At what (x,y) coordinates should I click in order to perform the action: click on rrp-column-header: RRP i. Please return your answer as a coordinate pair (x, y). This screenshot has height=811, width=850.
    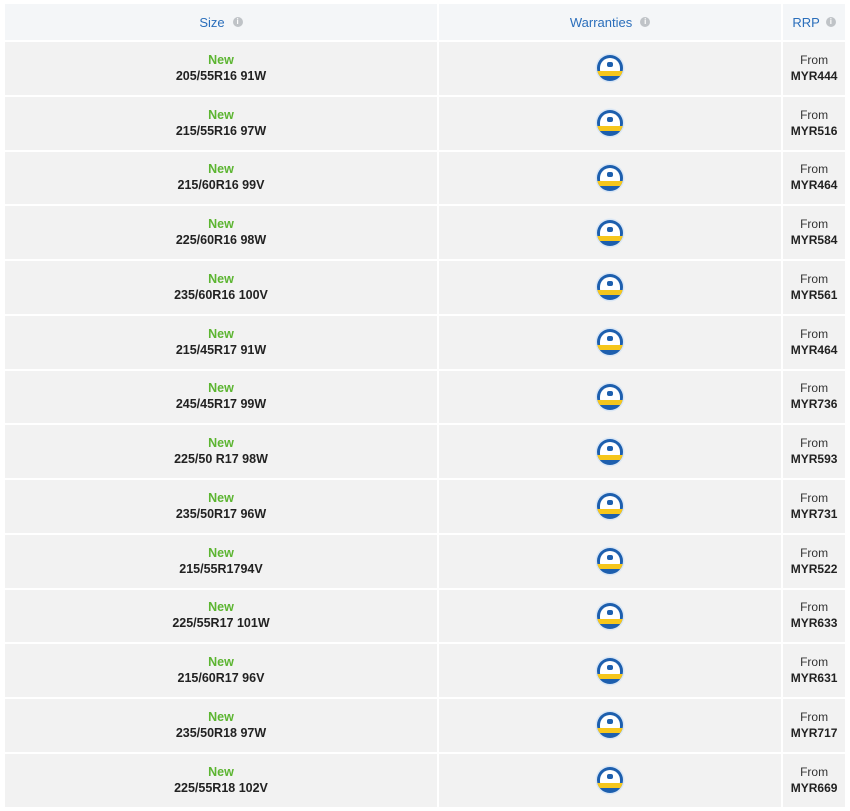
    Looking at the image, I should click on (814, 22).